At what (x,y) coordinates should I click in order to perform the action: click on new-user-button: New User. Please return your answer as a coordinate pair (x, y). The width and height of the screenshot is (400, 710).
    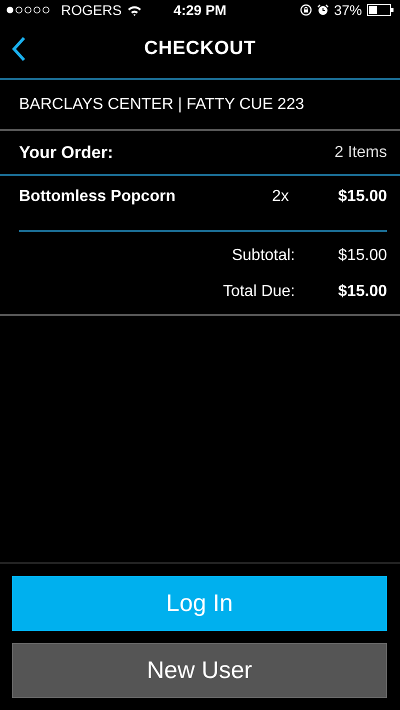
    Looking at the image, I should click on (199, 670).